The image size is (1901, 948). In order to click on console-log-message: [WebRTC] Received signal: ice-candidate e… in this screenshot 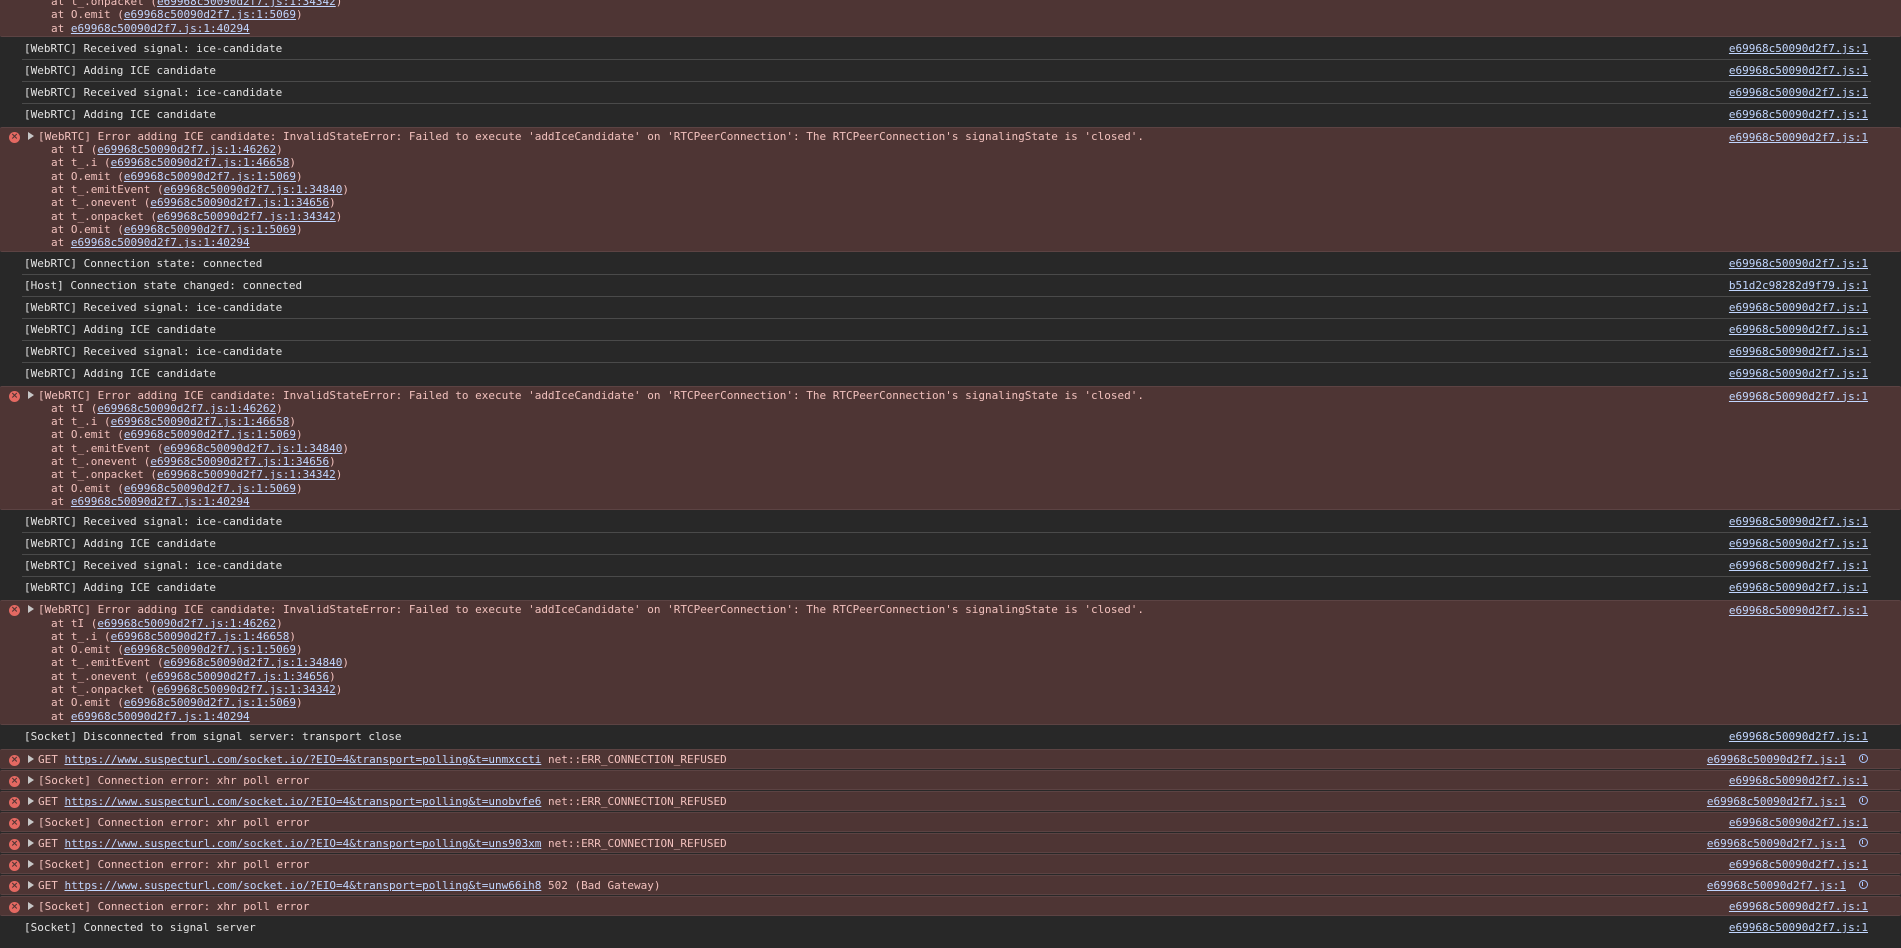, I will do `click(950, 308)`.